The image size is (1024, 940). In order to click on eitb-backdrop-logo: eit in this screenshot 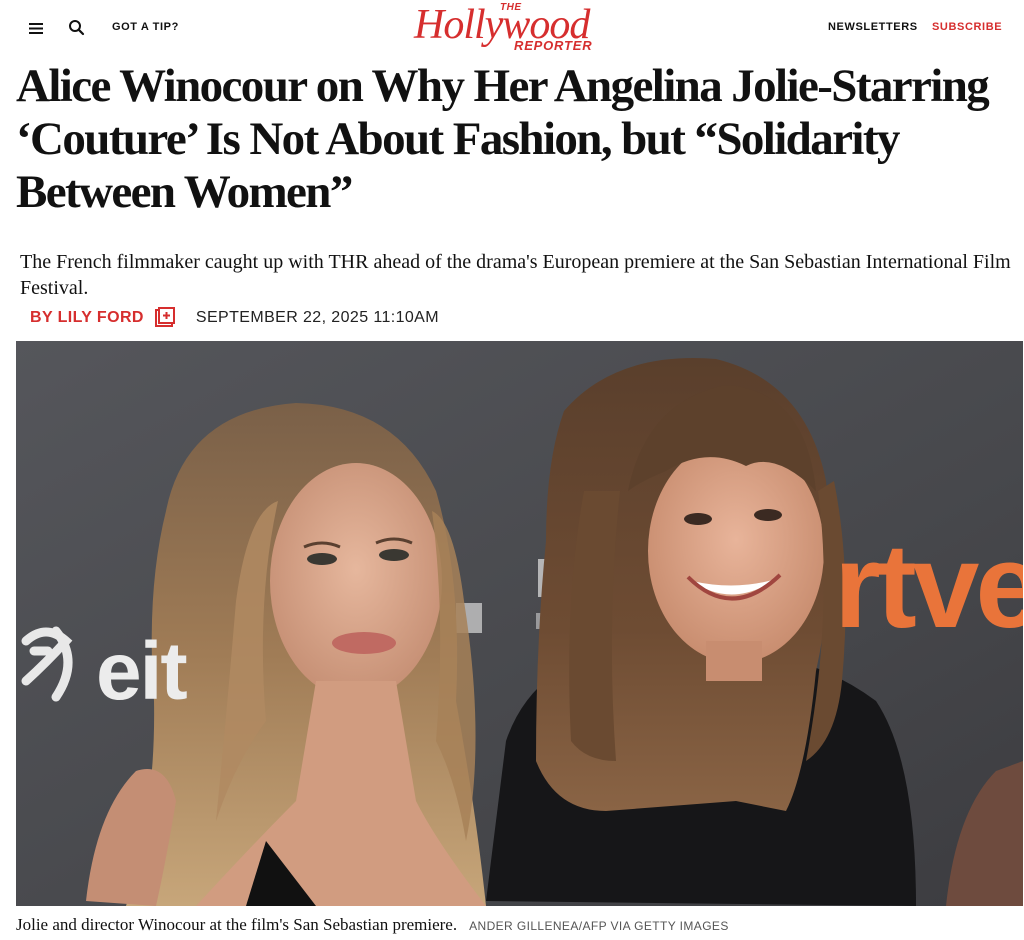, I will do `click(142, 671)`.